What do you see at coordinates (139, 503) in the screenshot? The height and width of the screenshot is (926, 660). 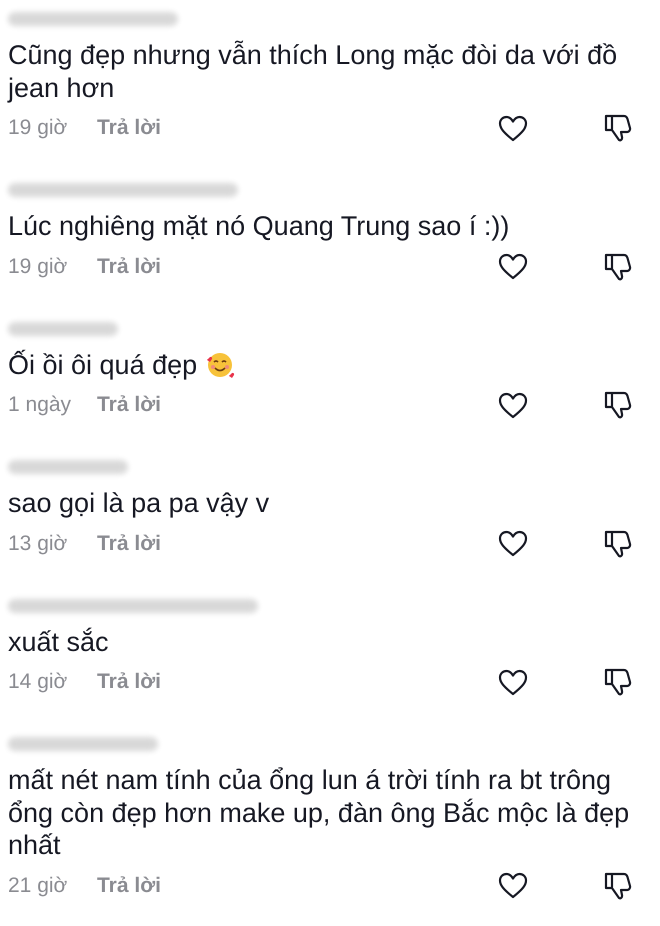 I see `comment-text: sao gọi là pa pa vậy v` at bounding box center [139, 503].